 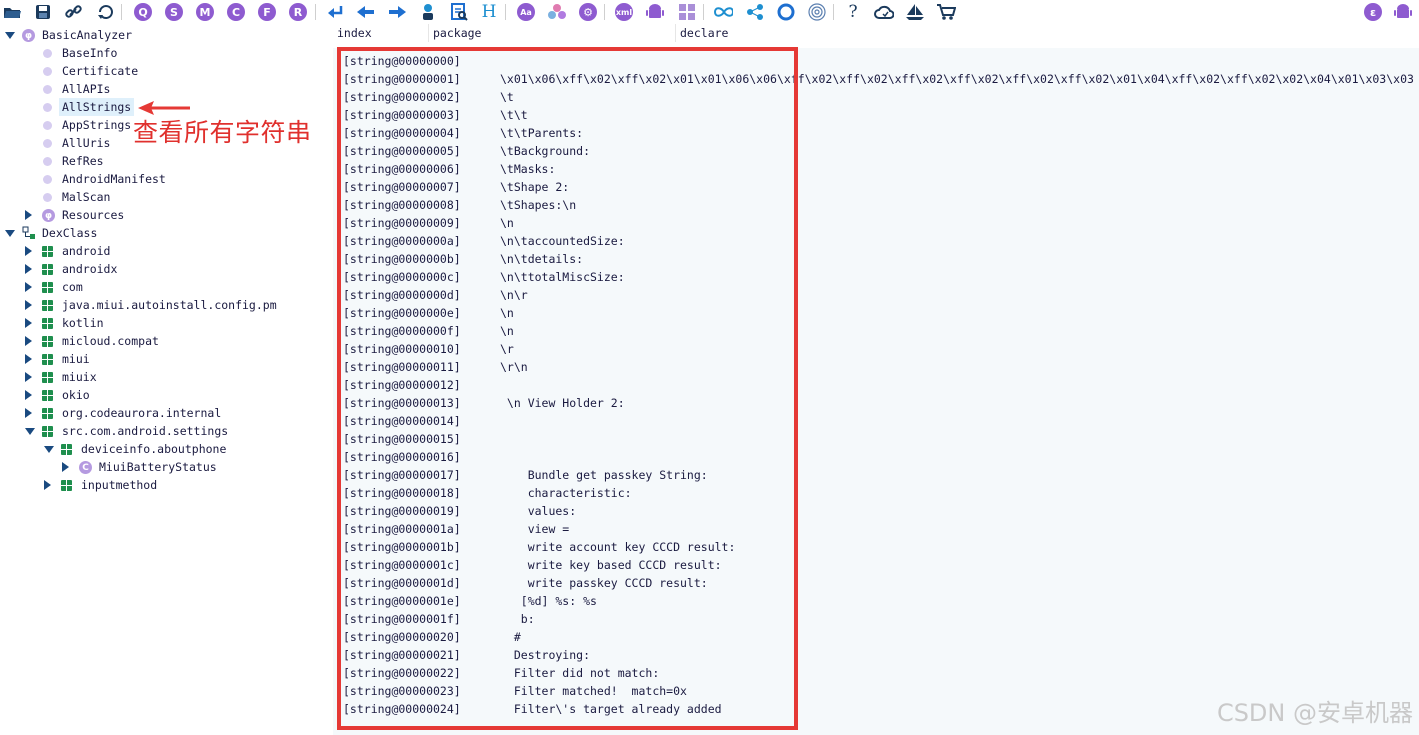 I want to click on tree-item-allapis: AllAPIs, so click(x=166, y=89).